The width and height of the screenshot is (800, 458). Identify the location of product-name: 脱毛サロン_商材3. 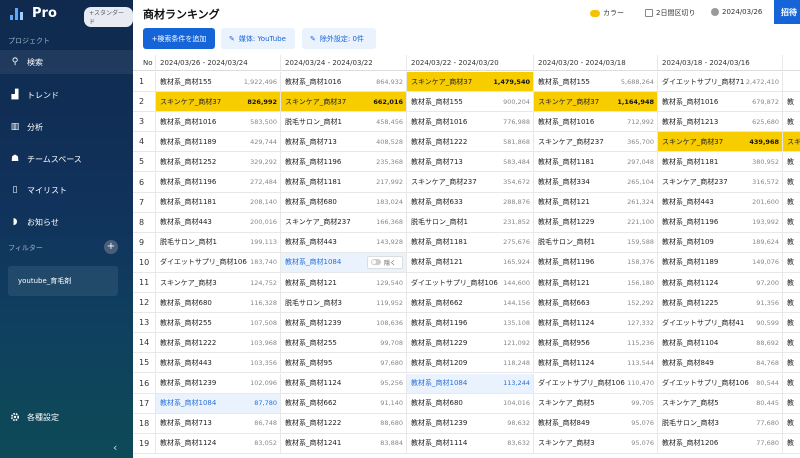
(688, 423).